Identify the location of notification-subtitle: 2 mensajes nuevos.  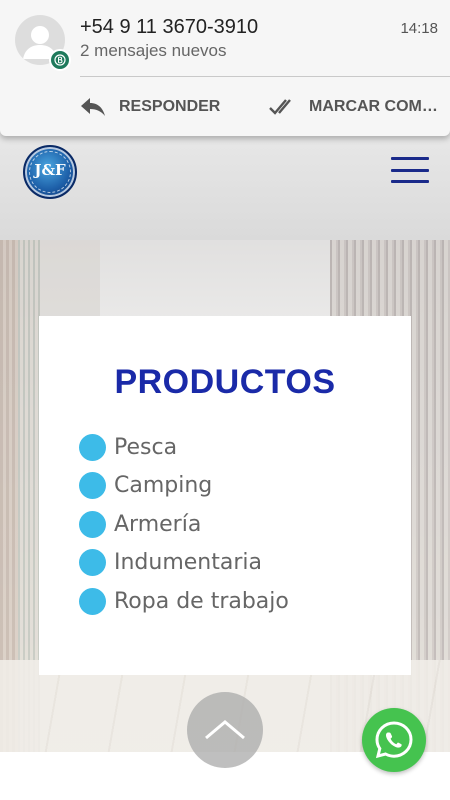
(153, 50).